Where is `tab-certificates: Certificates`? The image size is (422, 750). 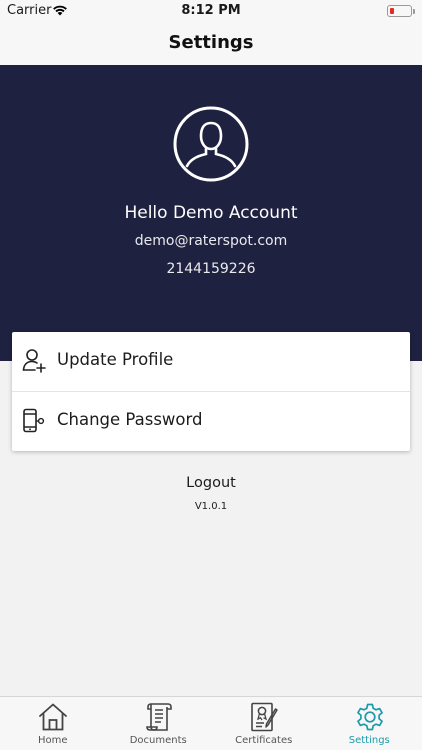
tab-certificates: Certificates is located at coordinates (264, 723).